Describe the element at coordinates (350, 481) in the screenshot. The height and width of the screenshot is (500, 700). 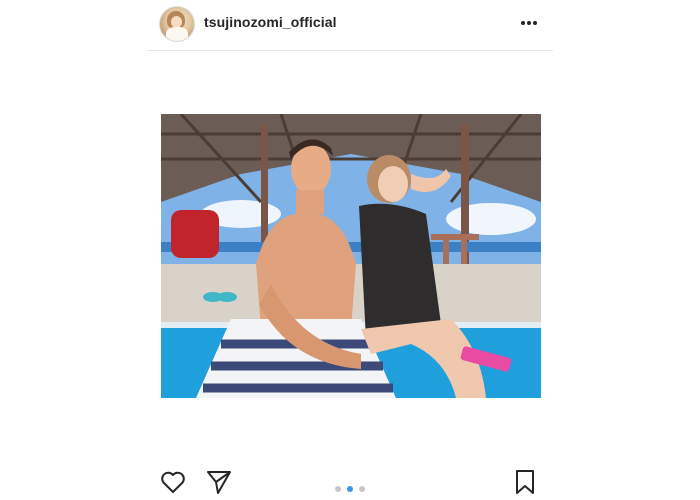
I see `post-actions` at that location.